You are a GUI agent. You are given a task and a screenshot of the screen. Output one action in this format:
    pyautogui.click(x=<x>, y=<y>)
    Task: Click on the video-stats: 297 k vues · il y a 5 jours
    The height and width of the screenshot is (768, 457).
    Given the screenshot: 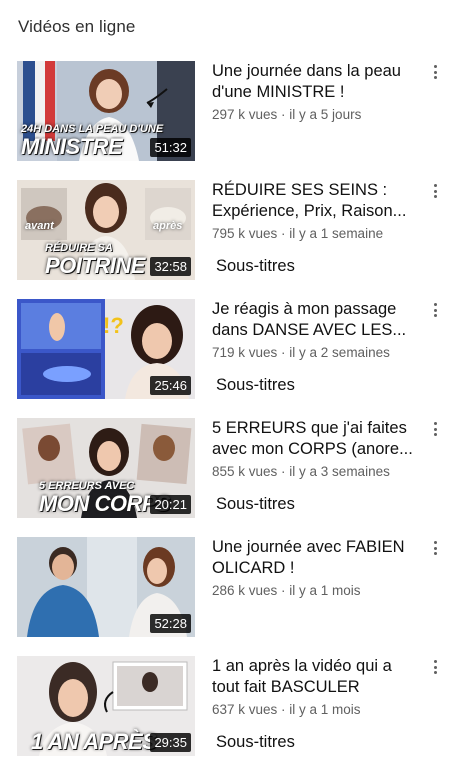 What is the action you would take?
    pyautogui.click(x=287, y=114)
    